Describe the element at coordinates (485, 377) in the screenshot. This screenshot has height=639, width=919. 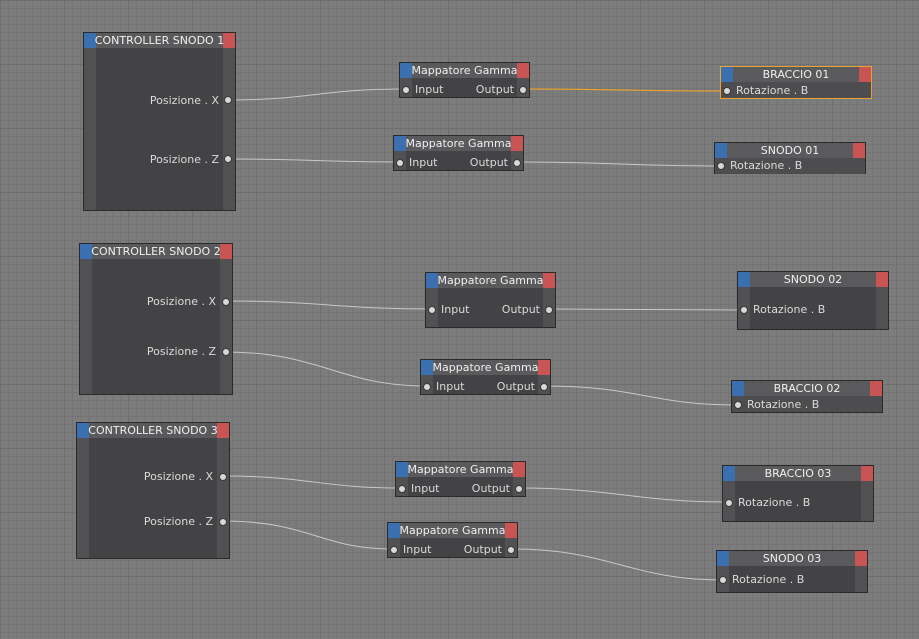
I see `mapper-node-4: Mappatore Gamma Input Output` at that location.